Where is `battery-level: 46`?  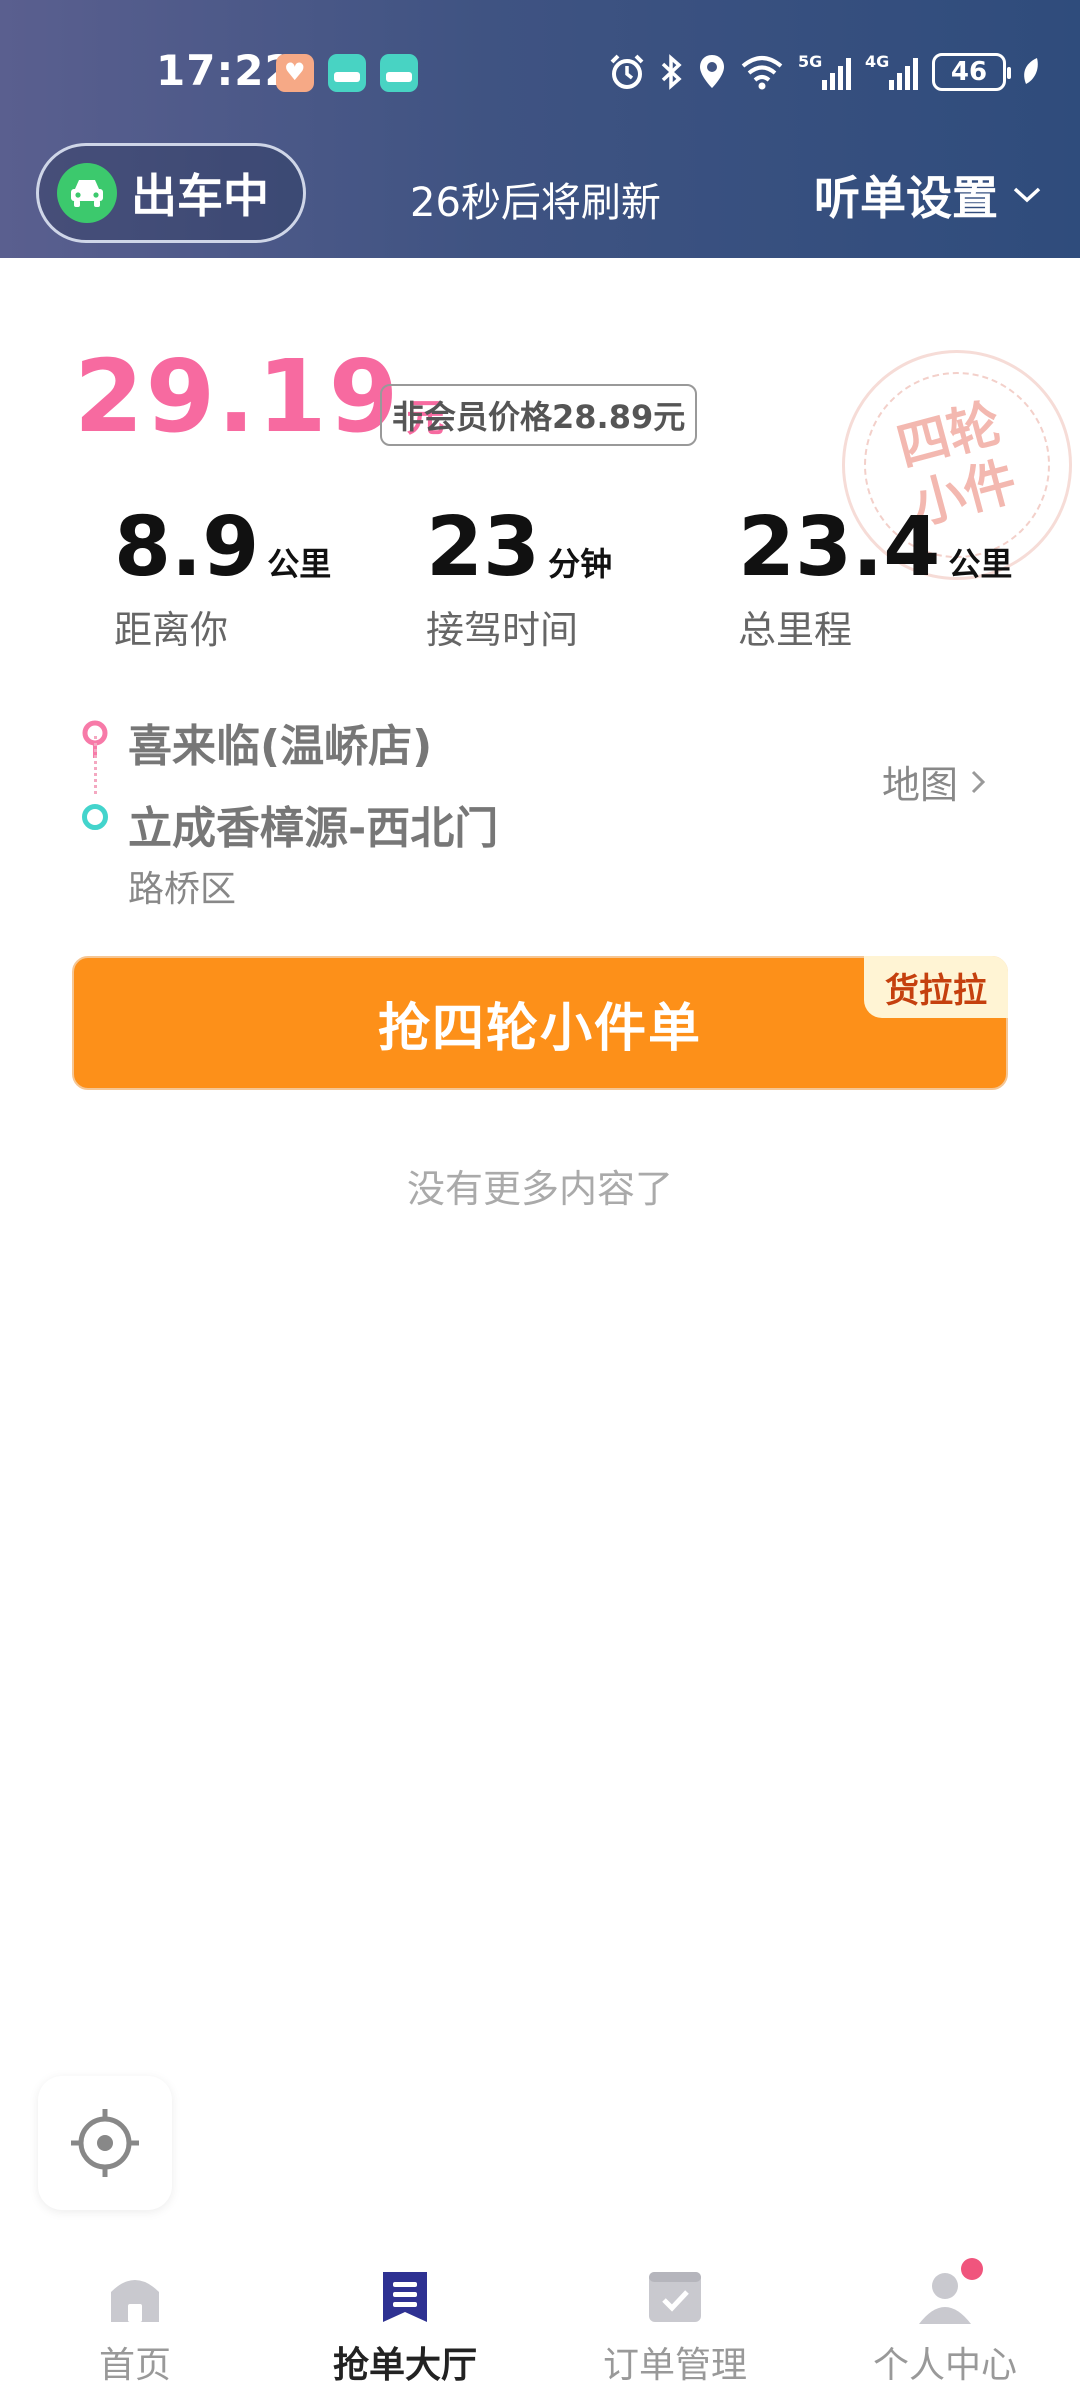
battery-level: 46 is located at coordinates (969, 72).